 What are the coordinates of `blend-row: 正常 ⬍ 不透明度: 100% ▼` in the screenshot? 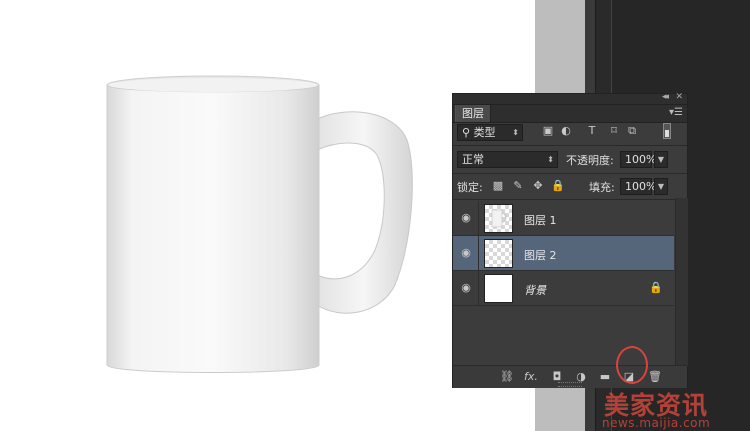 It's located at (570, 161).